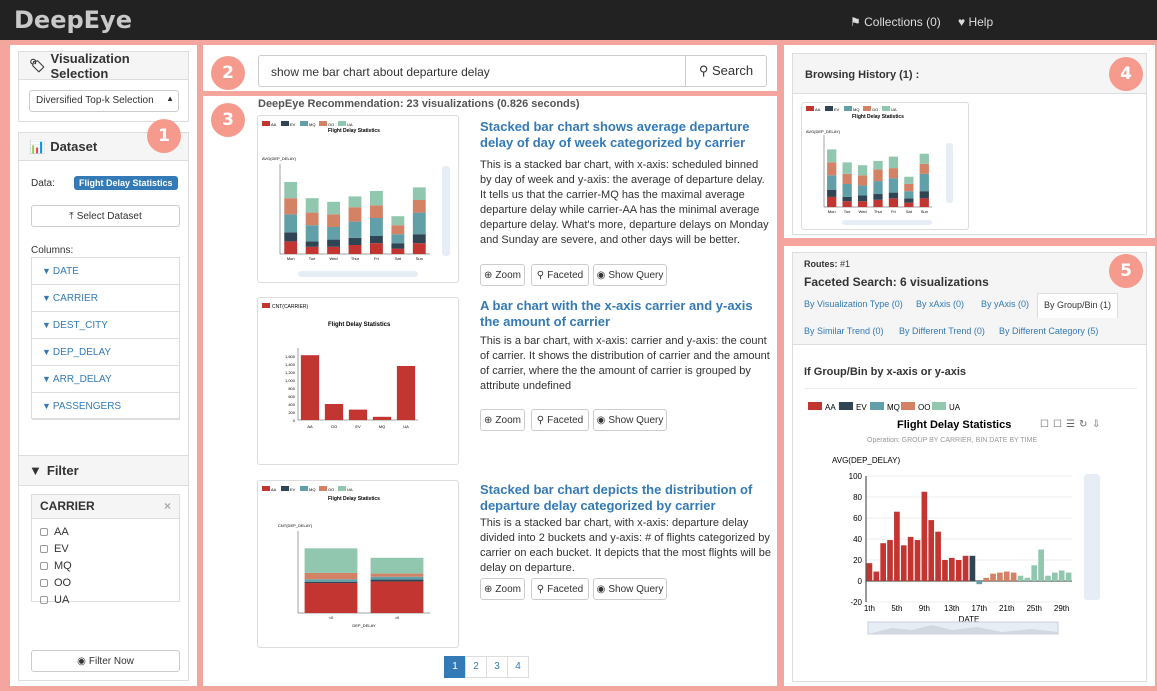 The height and width of the screenshot is (691, 1157). What do you see at coordinates (55, 583) in the screenshot?
I see `carrier-option-oo: OO` at bounding box center [55, 583].